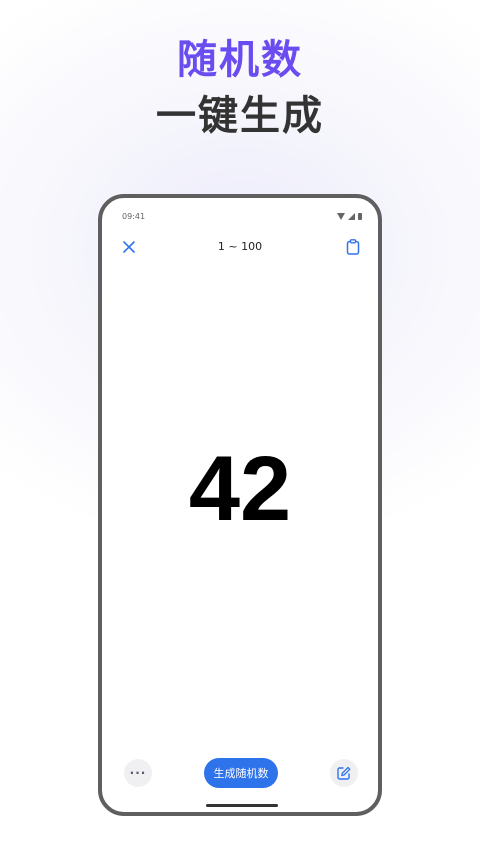 This screenshot has height=854, width=480. I want to click on promo-title-line1: 随机数, so click(240, 60).